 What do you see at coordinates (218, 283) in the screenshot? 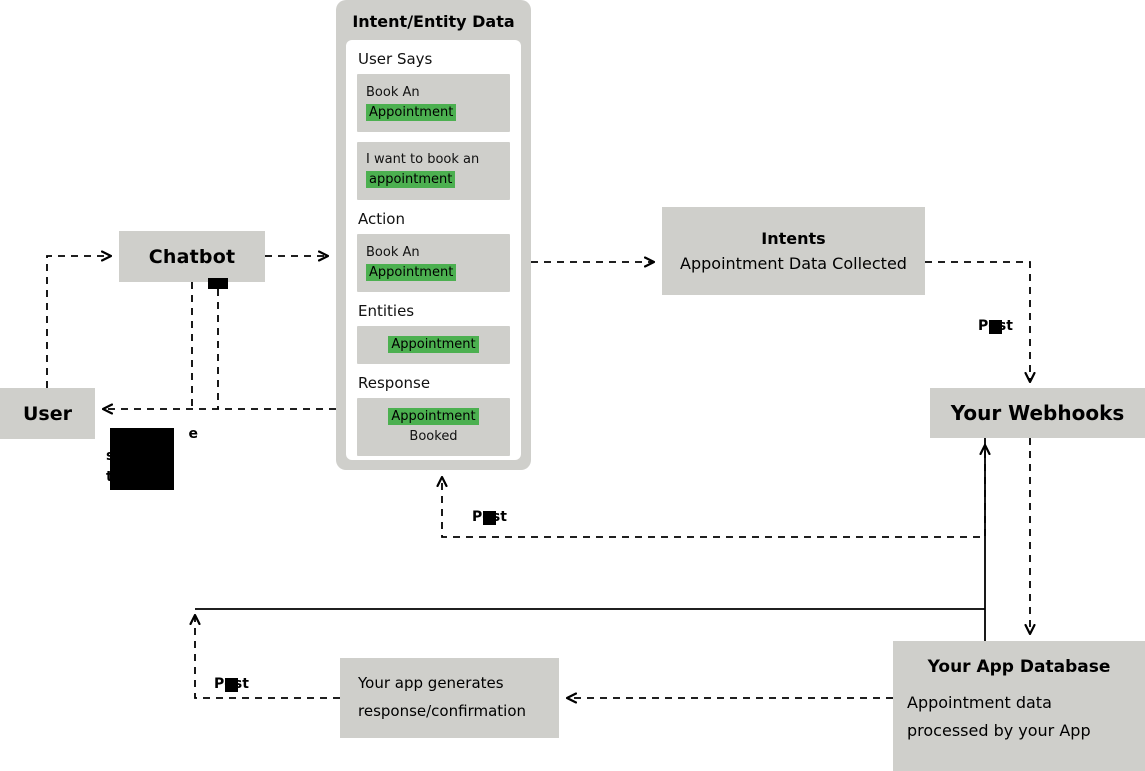
I see `redaction-block-chatbot-edge` at bounding box center [218, 283].